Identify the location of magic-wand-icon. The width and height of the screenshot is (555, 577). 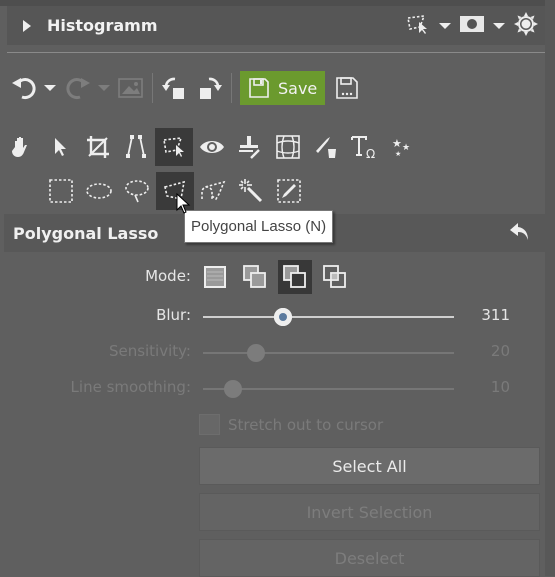
(251, 191).